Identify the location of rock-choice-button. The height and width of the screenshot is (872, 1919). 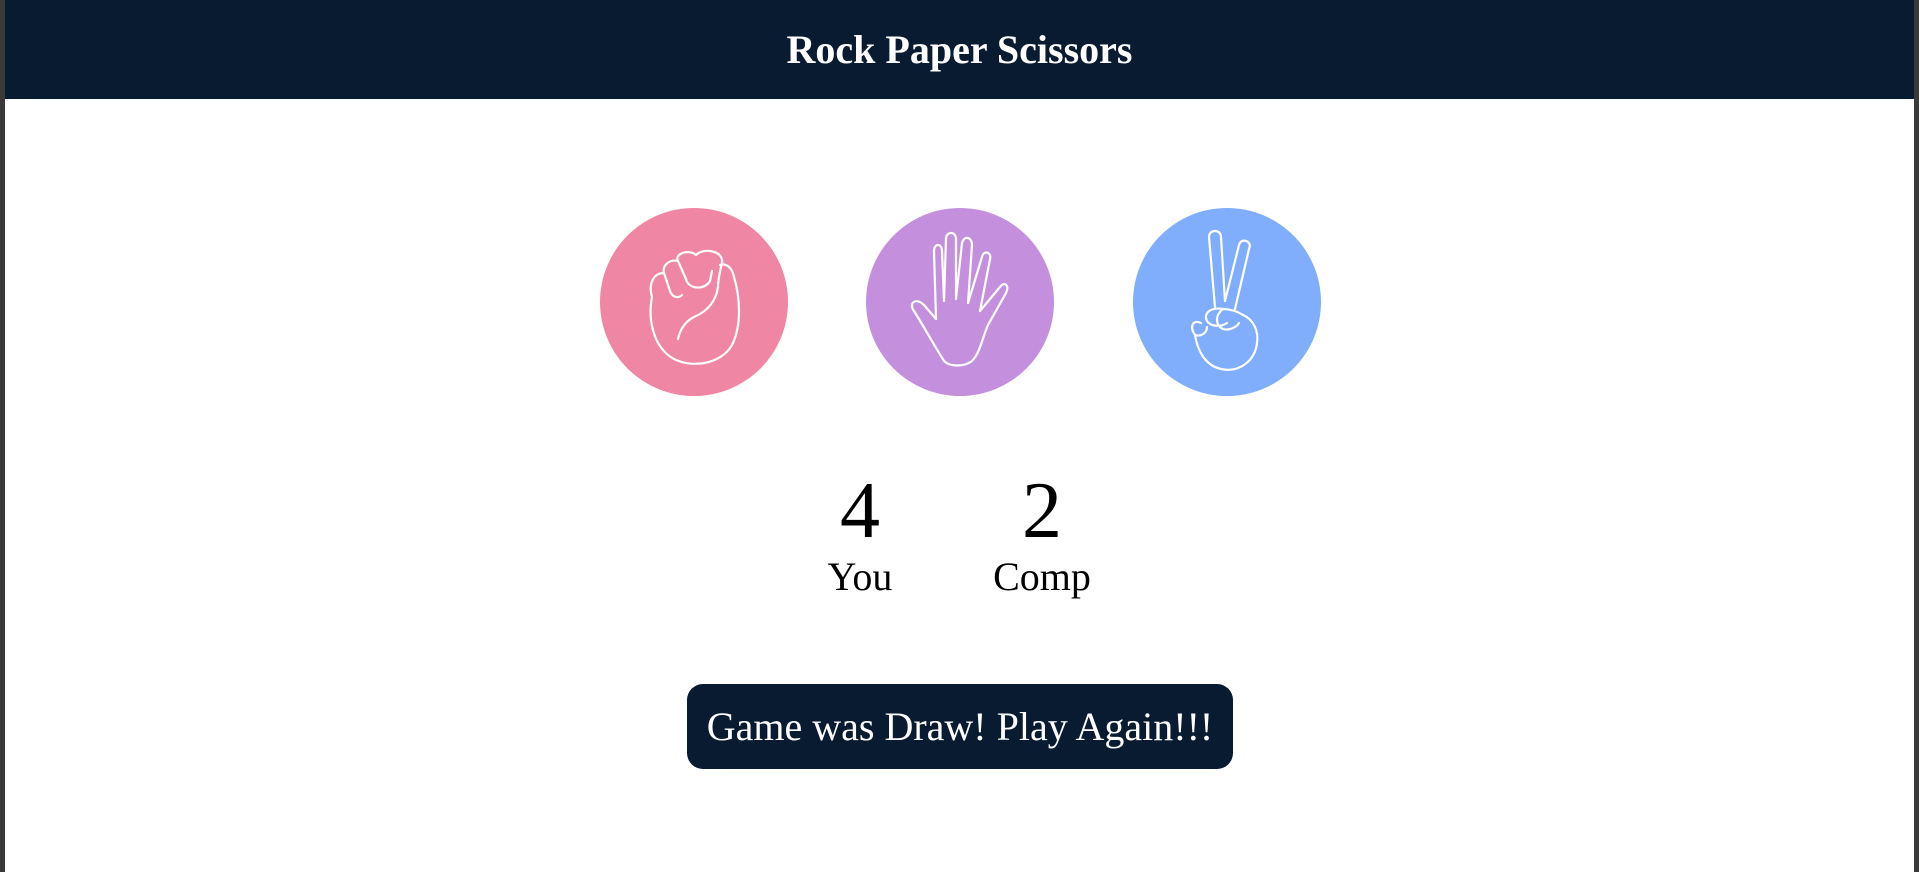
(694, 302).